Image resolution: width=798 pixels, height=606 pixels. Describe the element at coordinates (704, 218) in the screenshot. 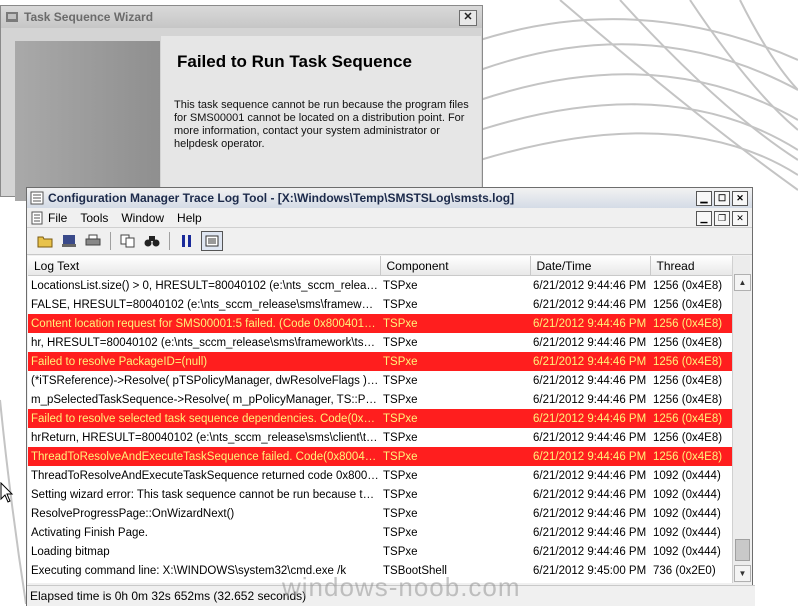

I see `child-minimize-button: ▁` at that location.